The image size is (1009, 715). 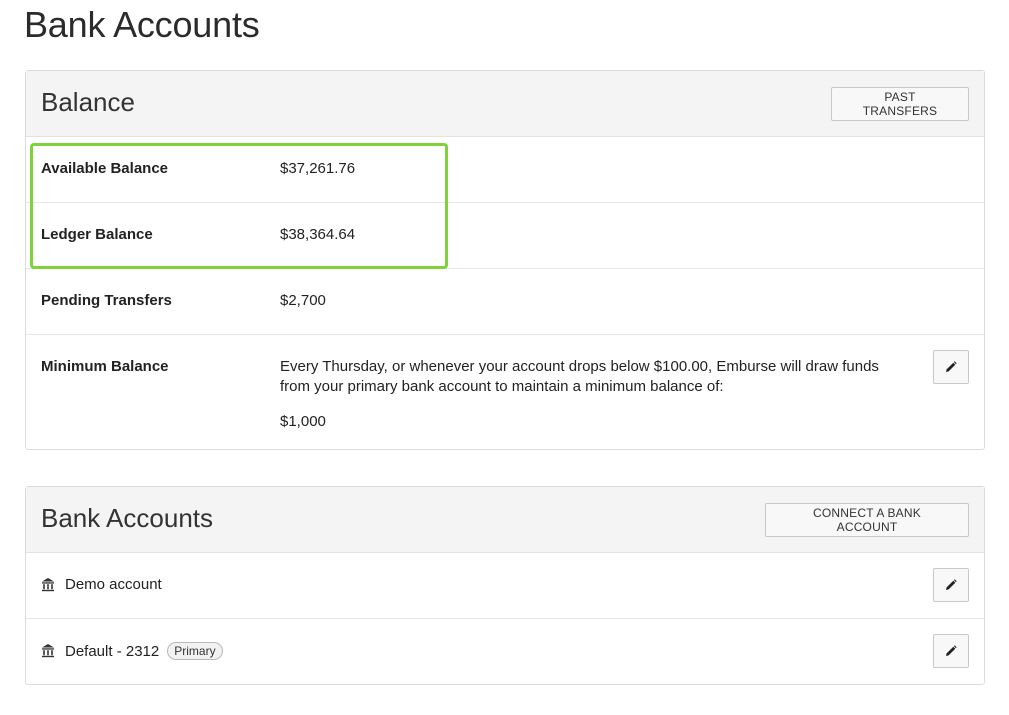 I want to click on balance-highlight-box, so click(x=239, y=206).